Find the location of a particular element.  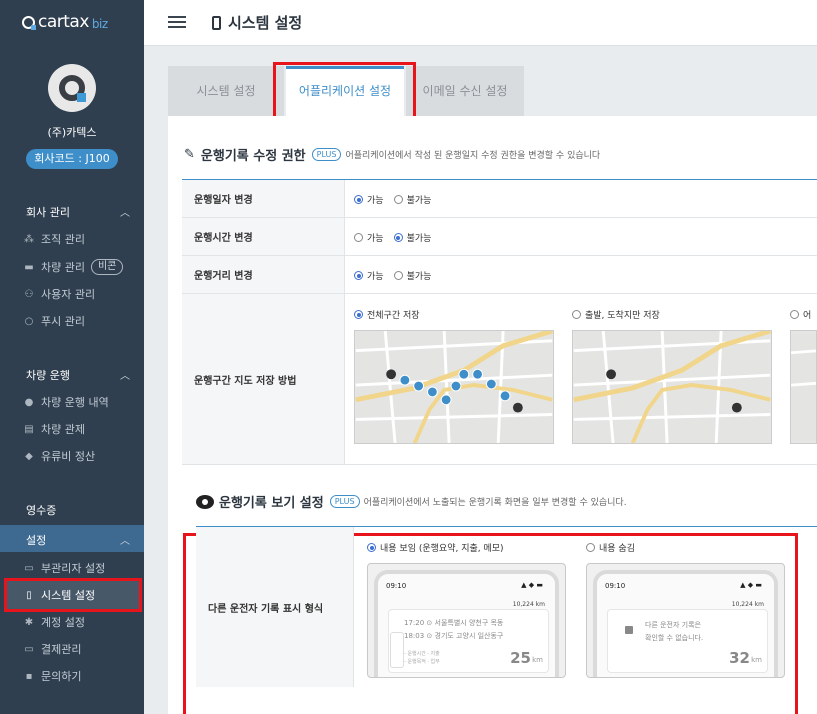

radio-distance-allow: 가능 is located at coordinates (369, 275).